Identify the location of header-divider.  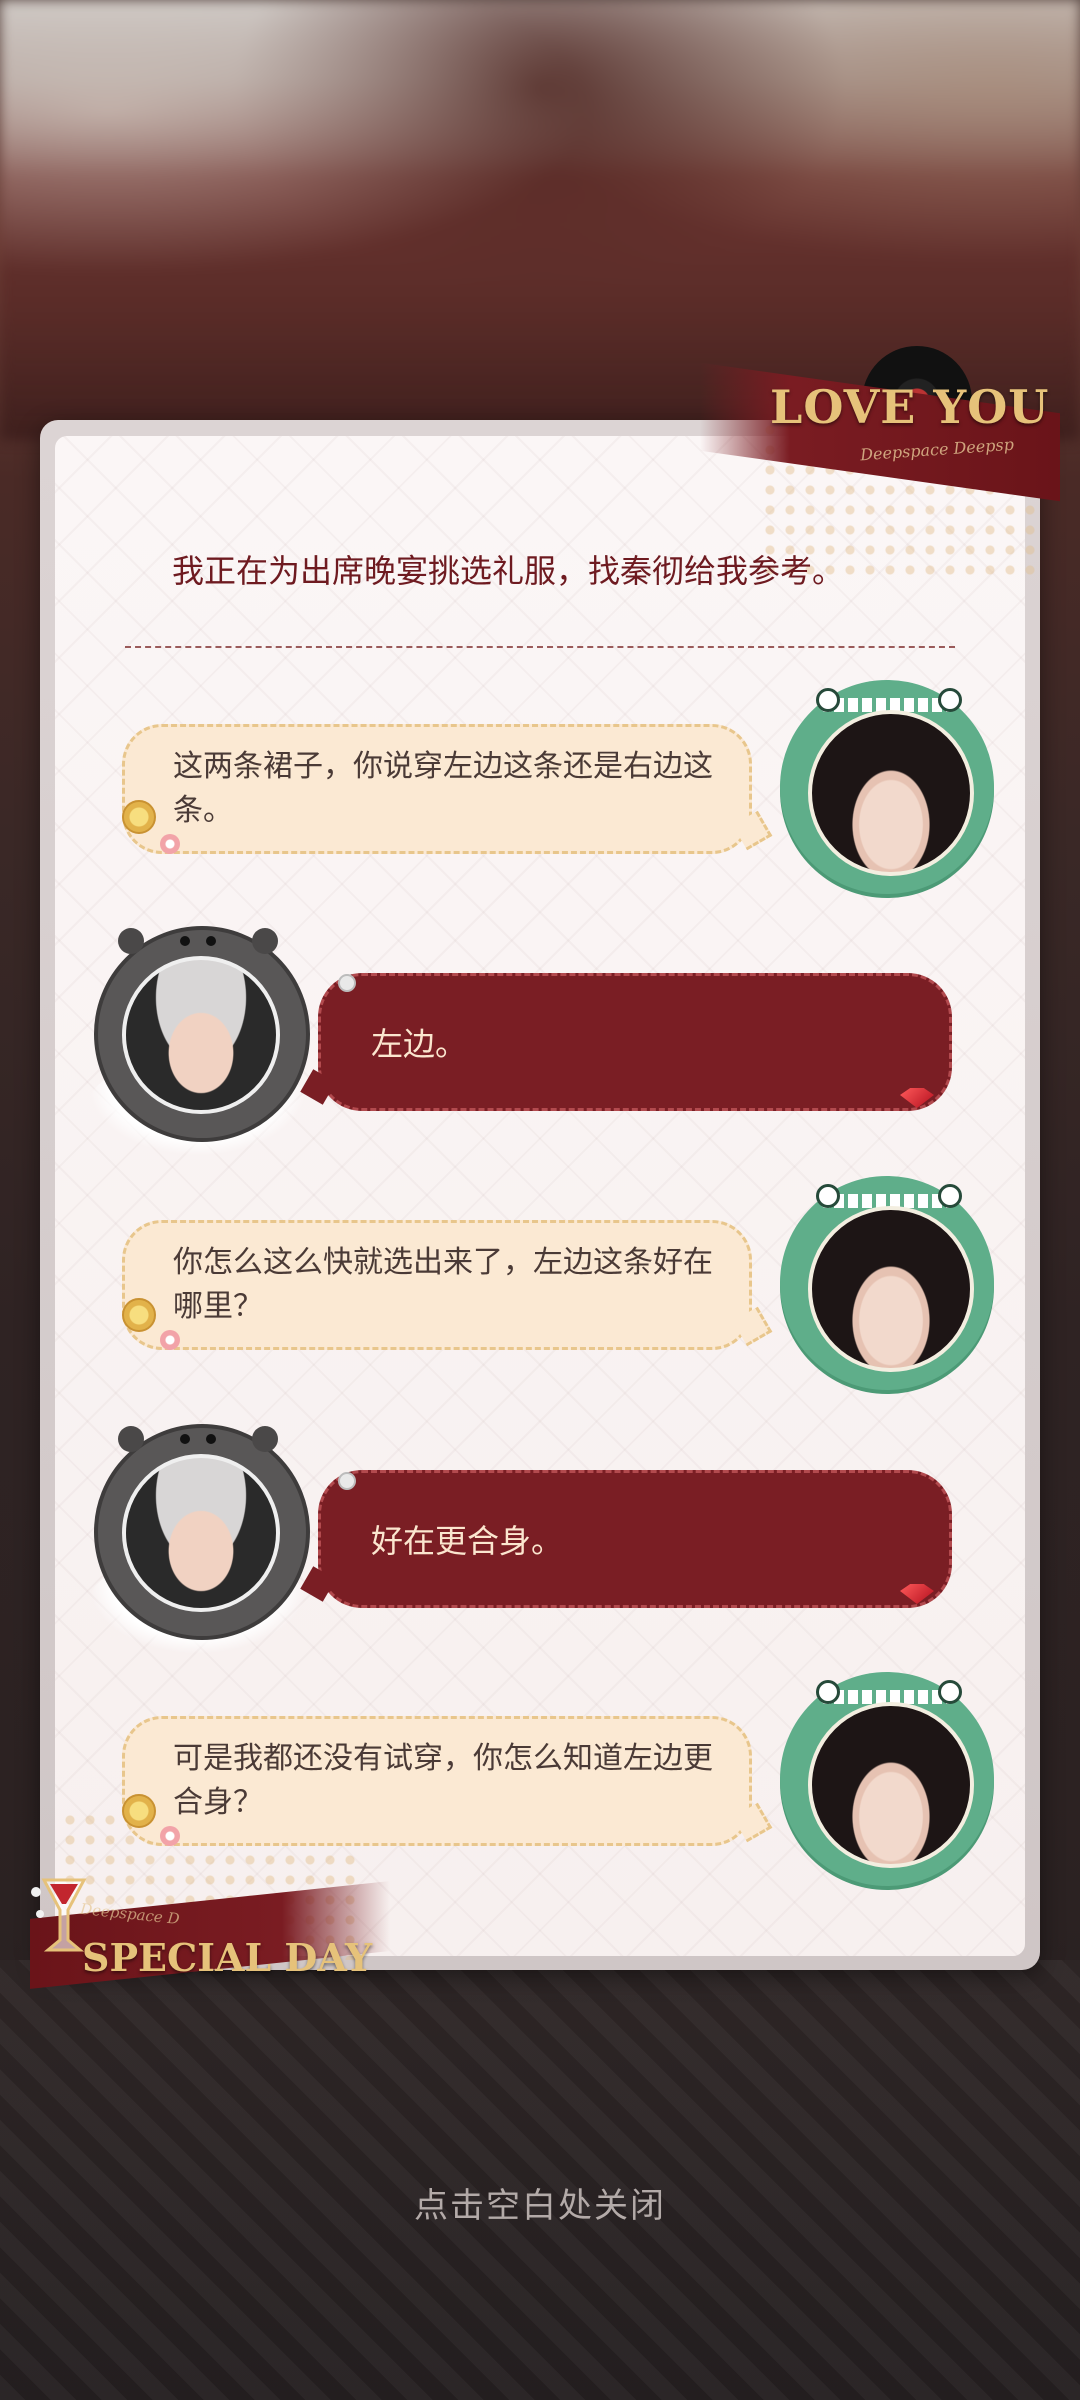
(540, 647).